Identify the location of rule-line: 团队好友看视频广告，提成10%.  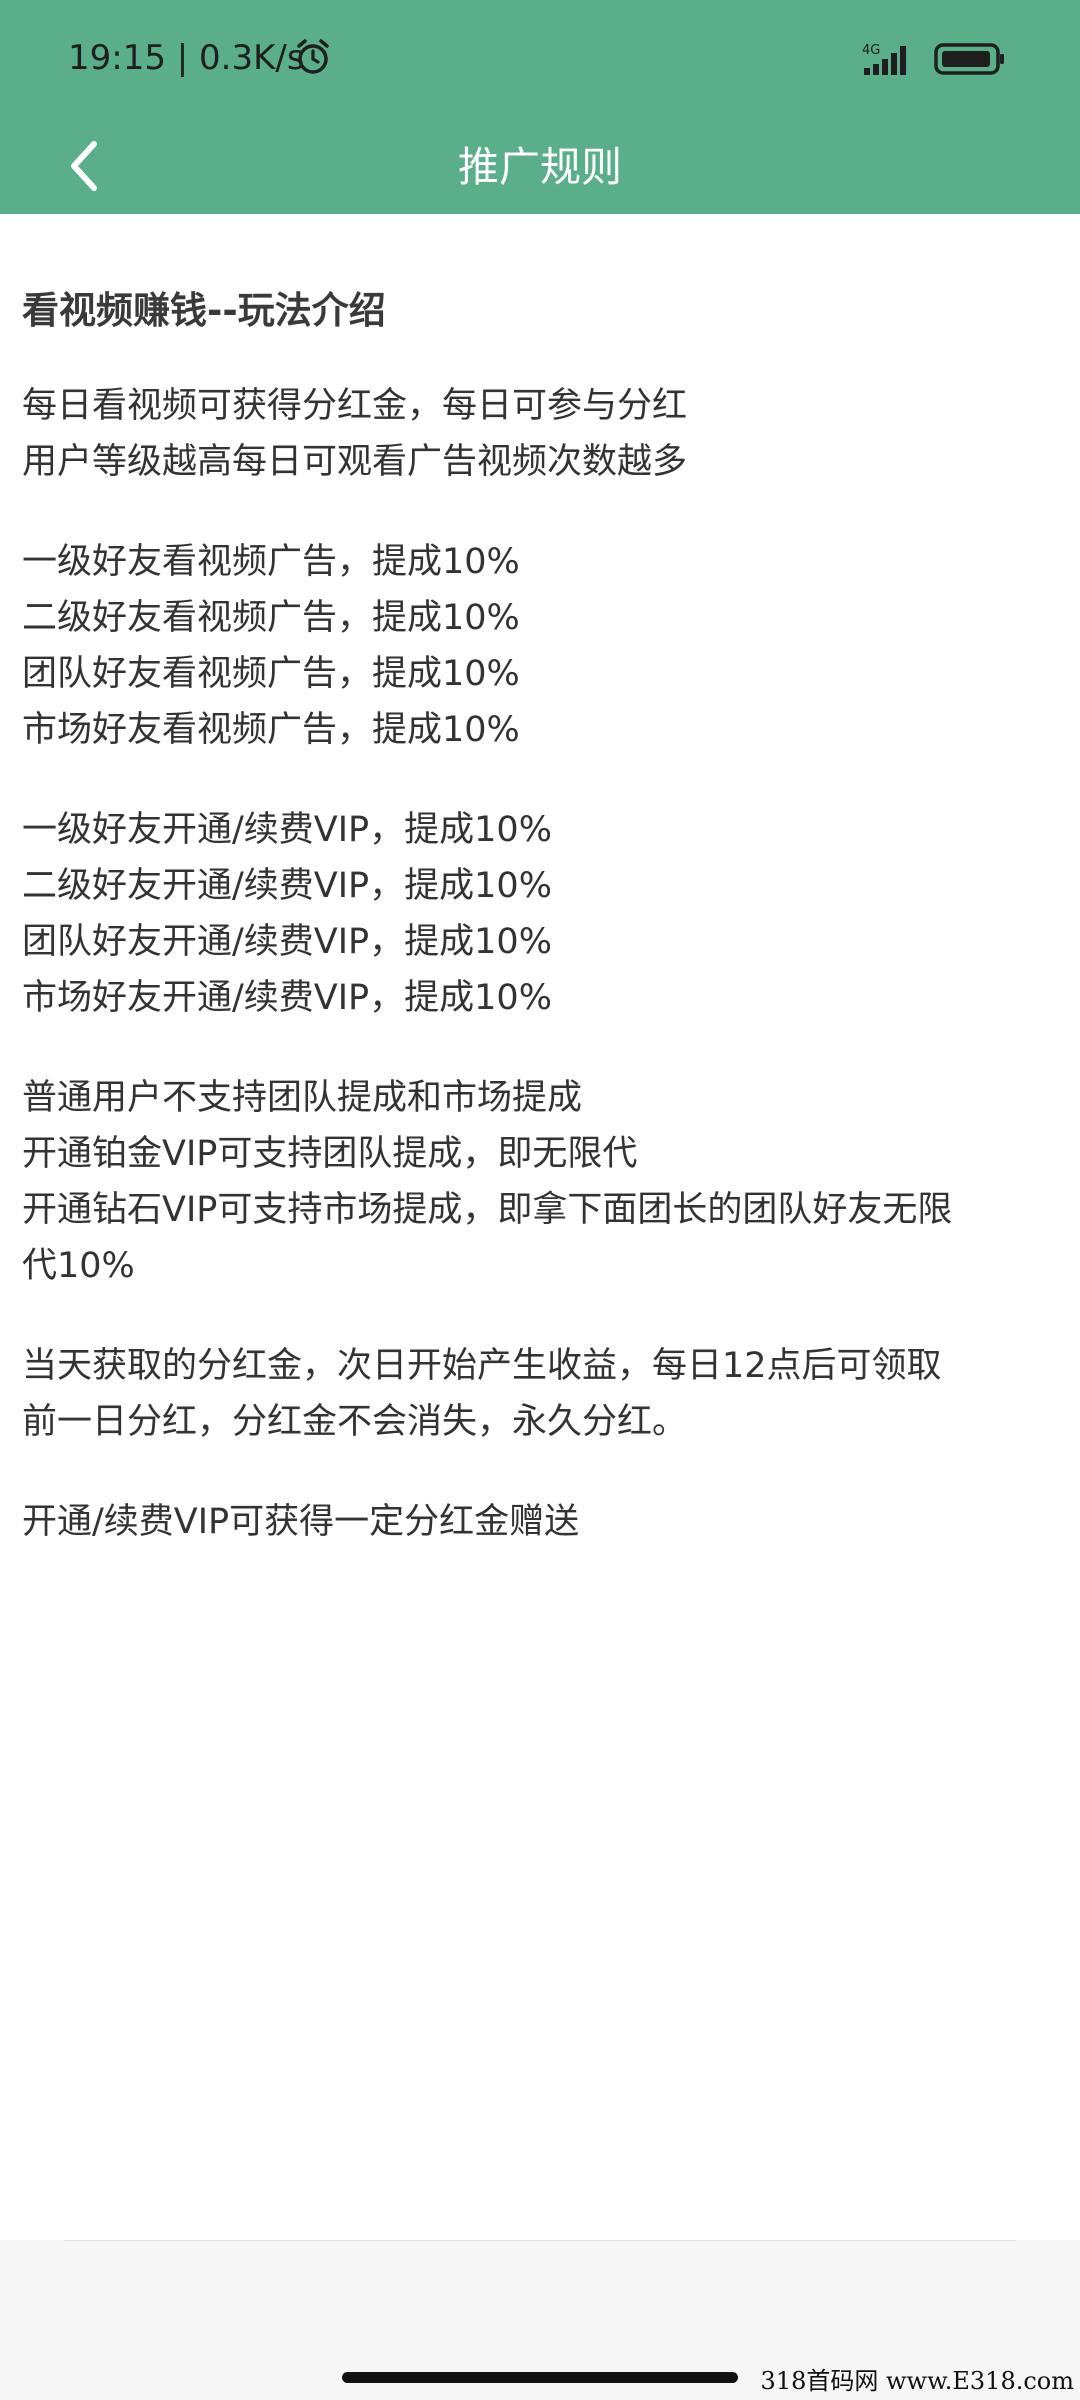
(271, 674).